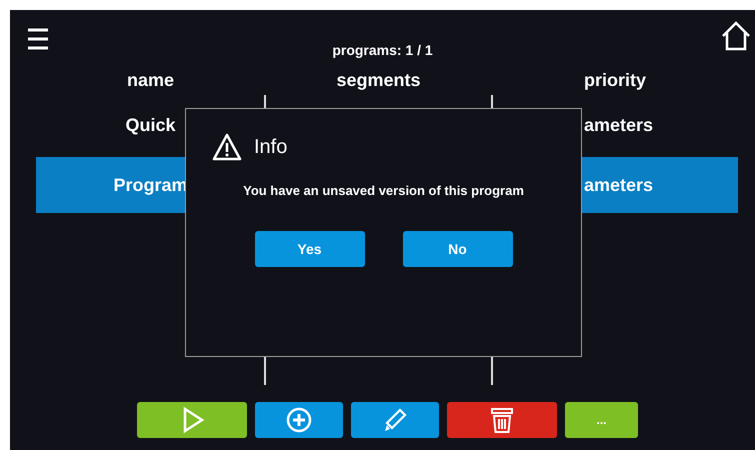 This screenshot has width=755, height=450. What do you see at coordinates (378, 80) in the screenshot?
I see `column-header: segments` at bounding box center [378, 80].